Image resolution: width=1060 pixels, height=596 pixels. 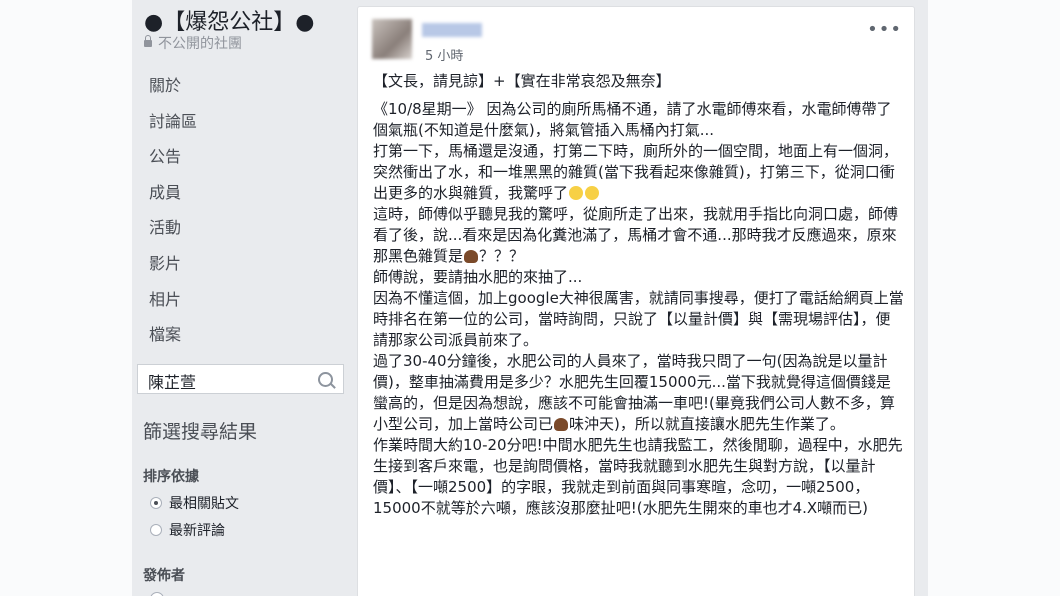 What do you see at coordinates (522, 81) in the screenshot?
I see `post-title: 【文長，請見諒】+【實在非常哀怨及無奈】` at bounding box center [522, 81].